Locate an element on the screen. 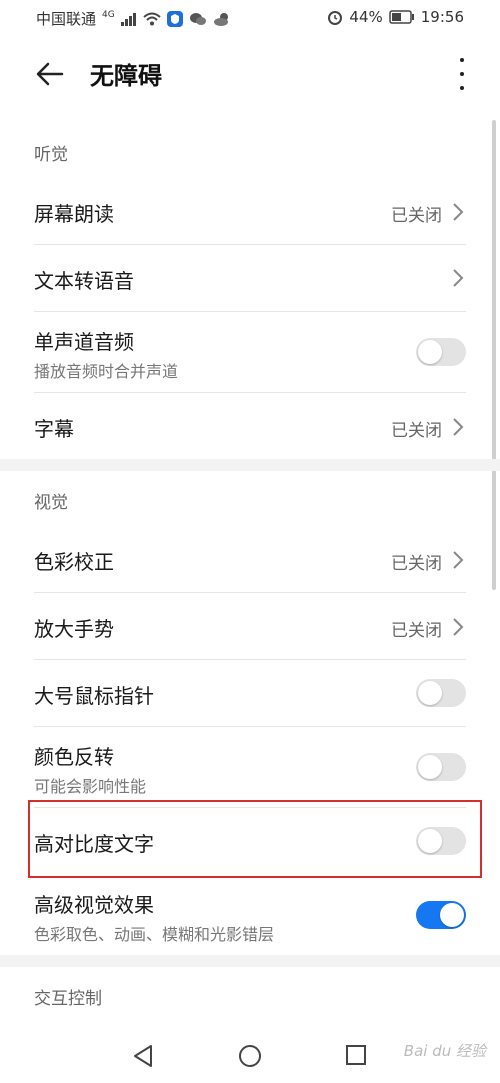 Image resolution: width=500 pixels, height=1083 pixels. setting-title: 文本转语音 is located at coordinates (84, 281).